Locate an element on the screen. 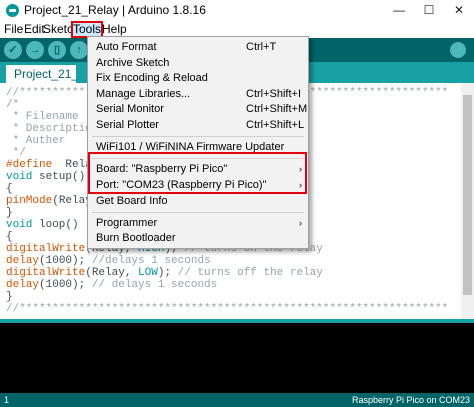 The height and width of the screenshot is (407, 474). code-token: setup() is located at coordinates (59, 177).